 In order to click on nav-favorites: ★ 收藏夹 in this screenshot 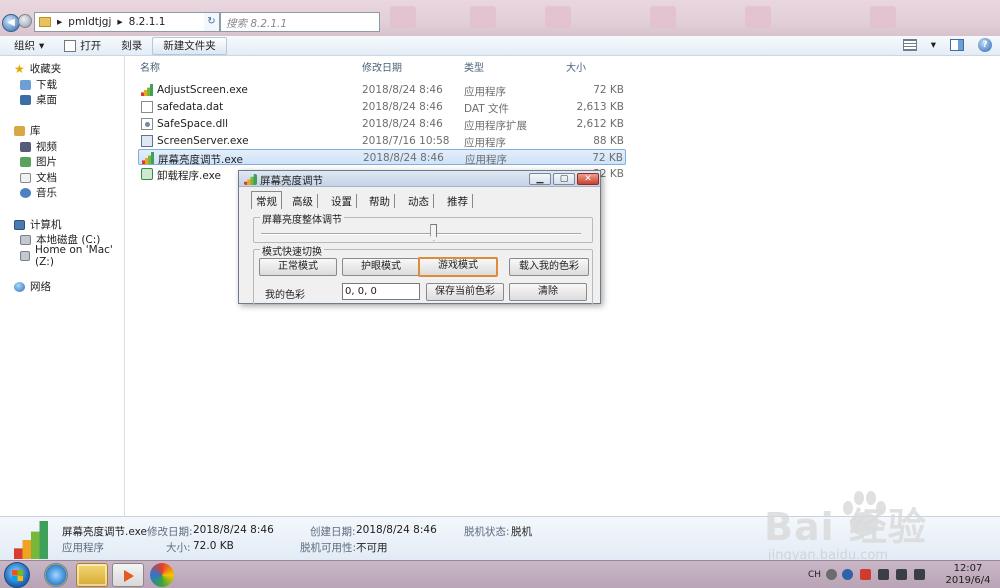, I will do `click(37, 68)`.